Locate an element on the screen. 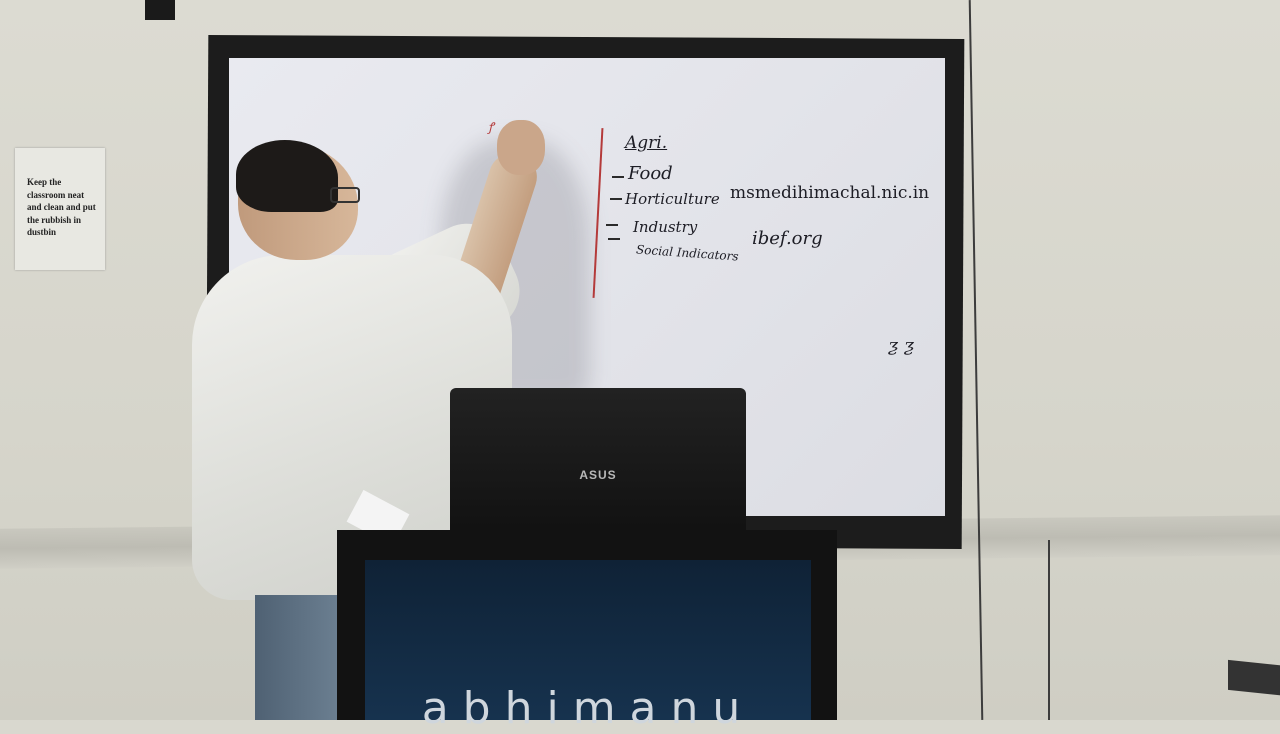 This screenshot has height=734, width=1280. wall-cable is located at coordinates (1049, 630).